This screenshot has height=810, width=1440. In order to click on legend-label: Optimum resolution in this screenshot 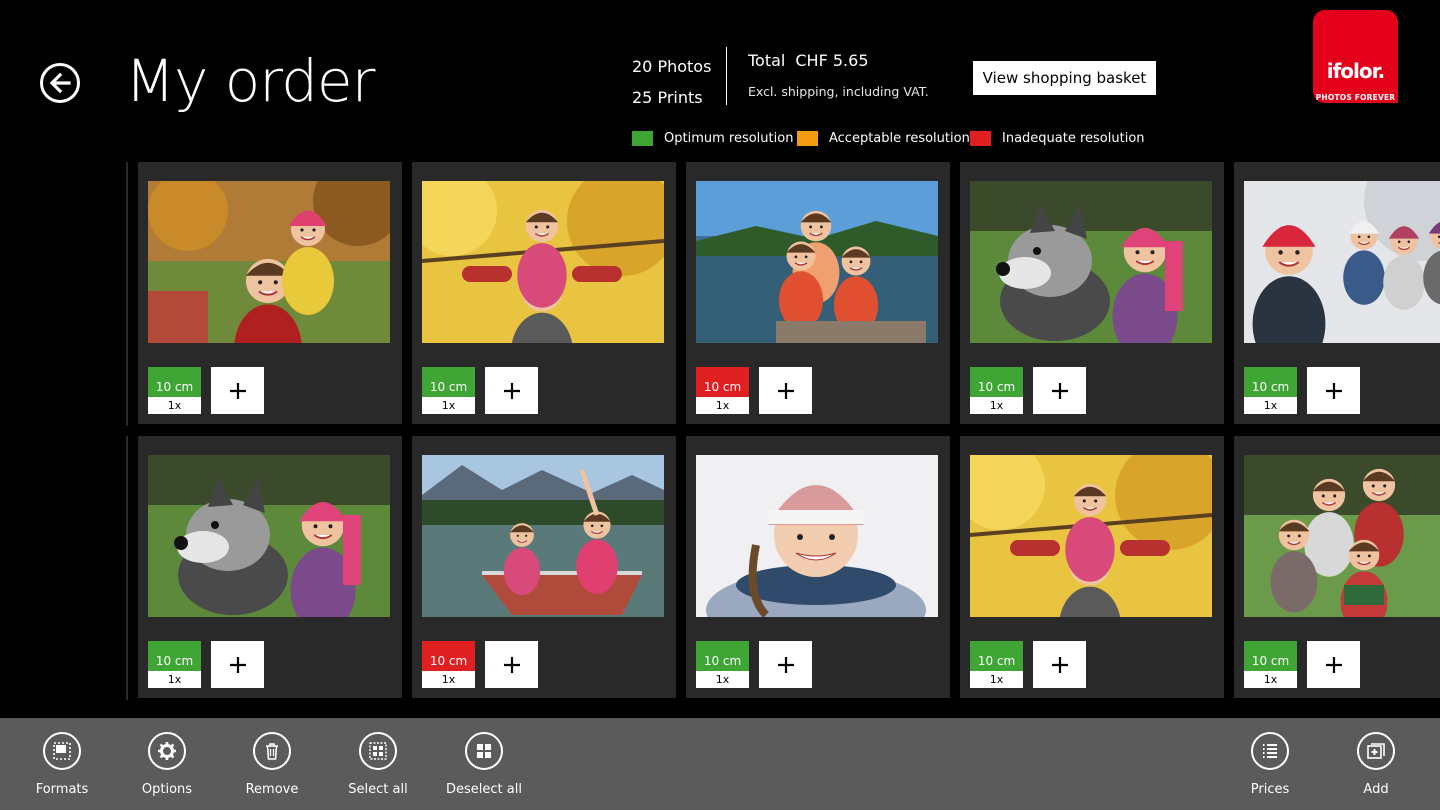, I will do `click(729, 138)`.